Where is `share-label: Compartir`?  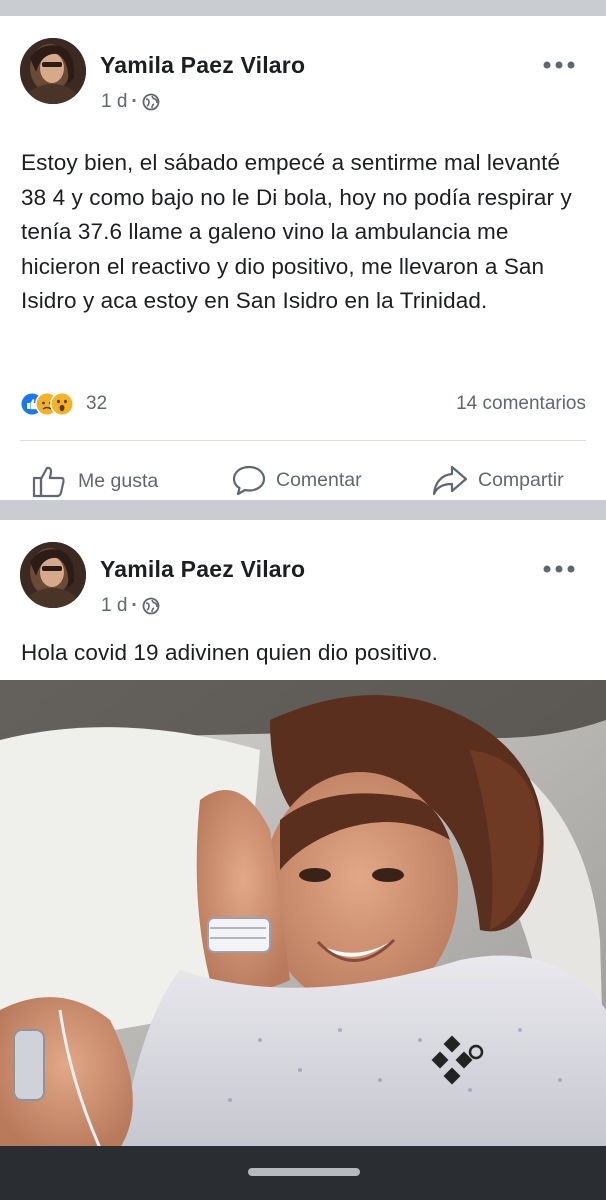
share-label: Compartir is located at coordinates (521, 479).